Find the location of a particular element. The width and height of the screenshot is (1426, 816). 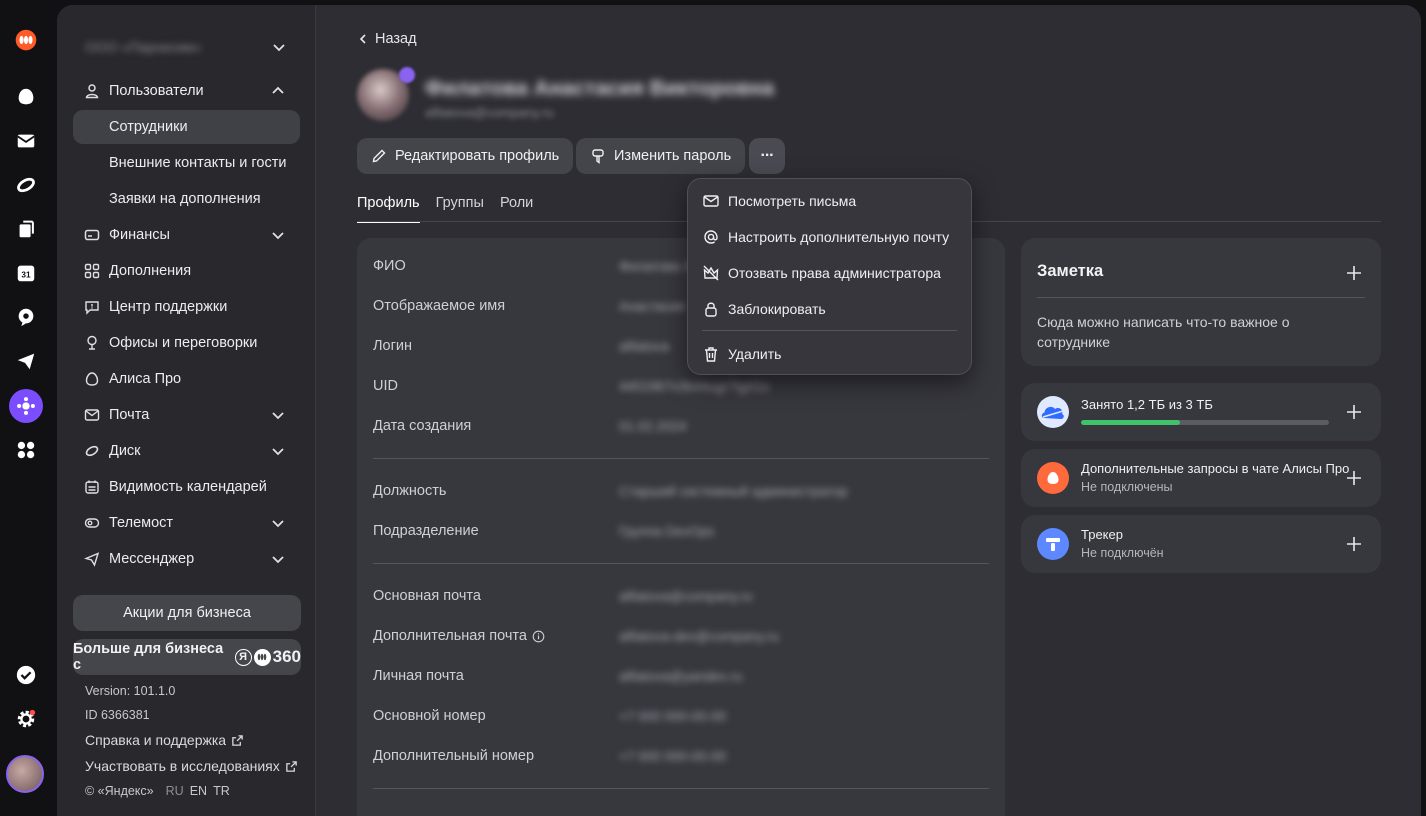

menu-item-configure-extra-mail: Настроить дополнительную почту is located at coordinates (825, 237).